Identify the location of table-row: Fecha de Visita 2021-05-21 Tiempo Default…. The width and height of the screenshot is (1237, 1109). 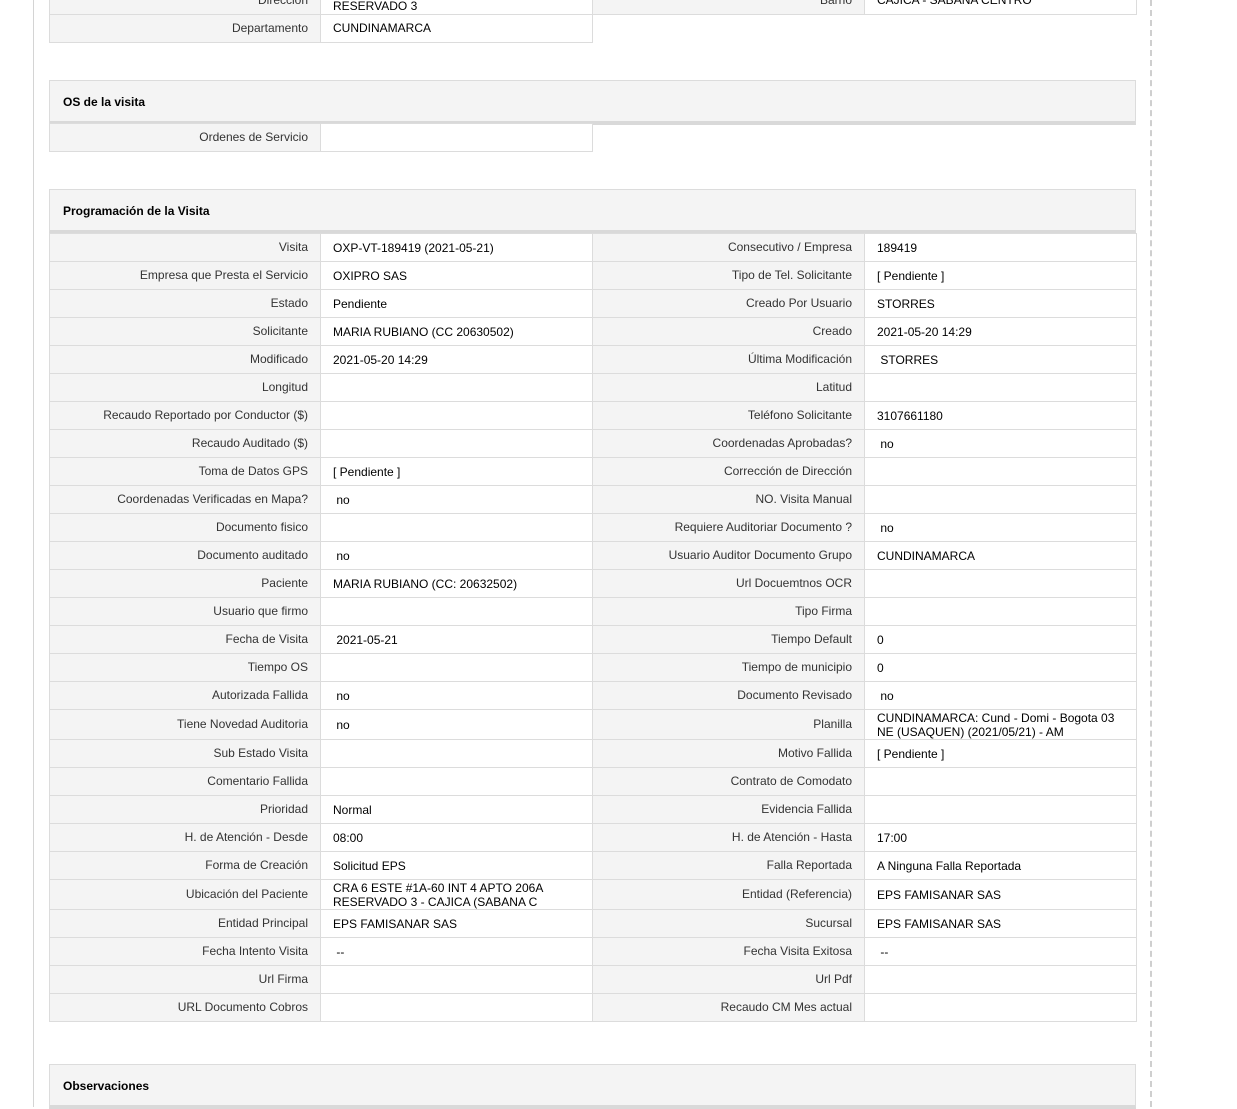
(593, 639).